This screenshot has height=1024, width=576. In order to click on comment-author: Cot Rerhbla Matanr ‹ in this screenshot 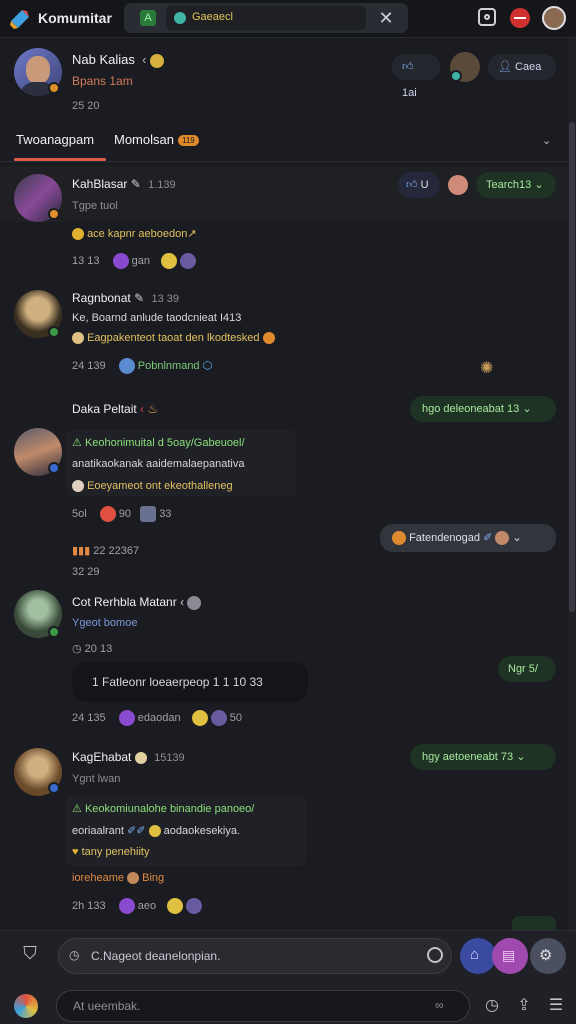, I will do `click(137, 602)`.